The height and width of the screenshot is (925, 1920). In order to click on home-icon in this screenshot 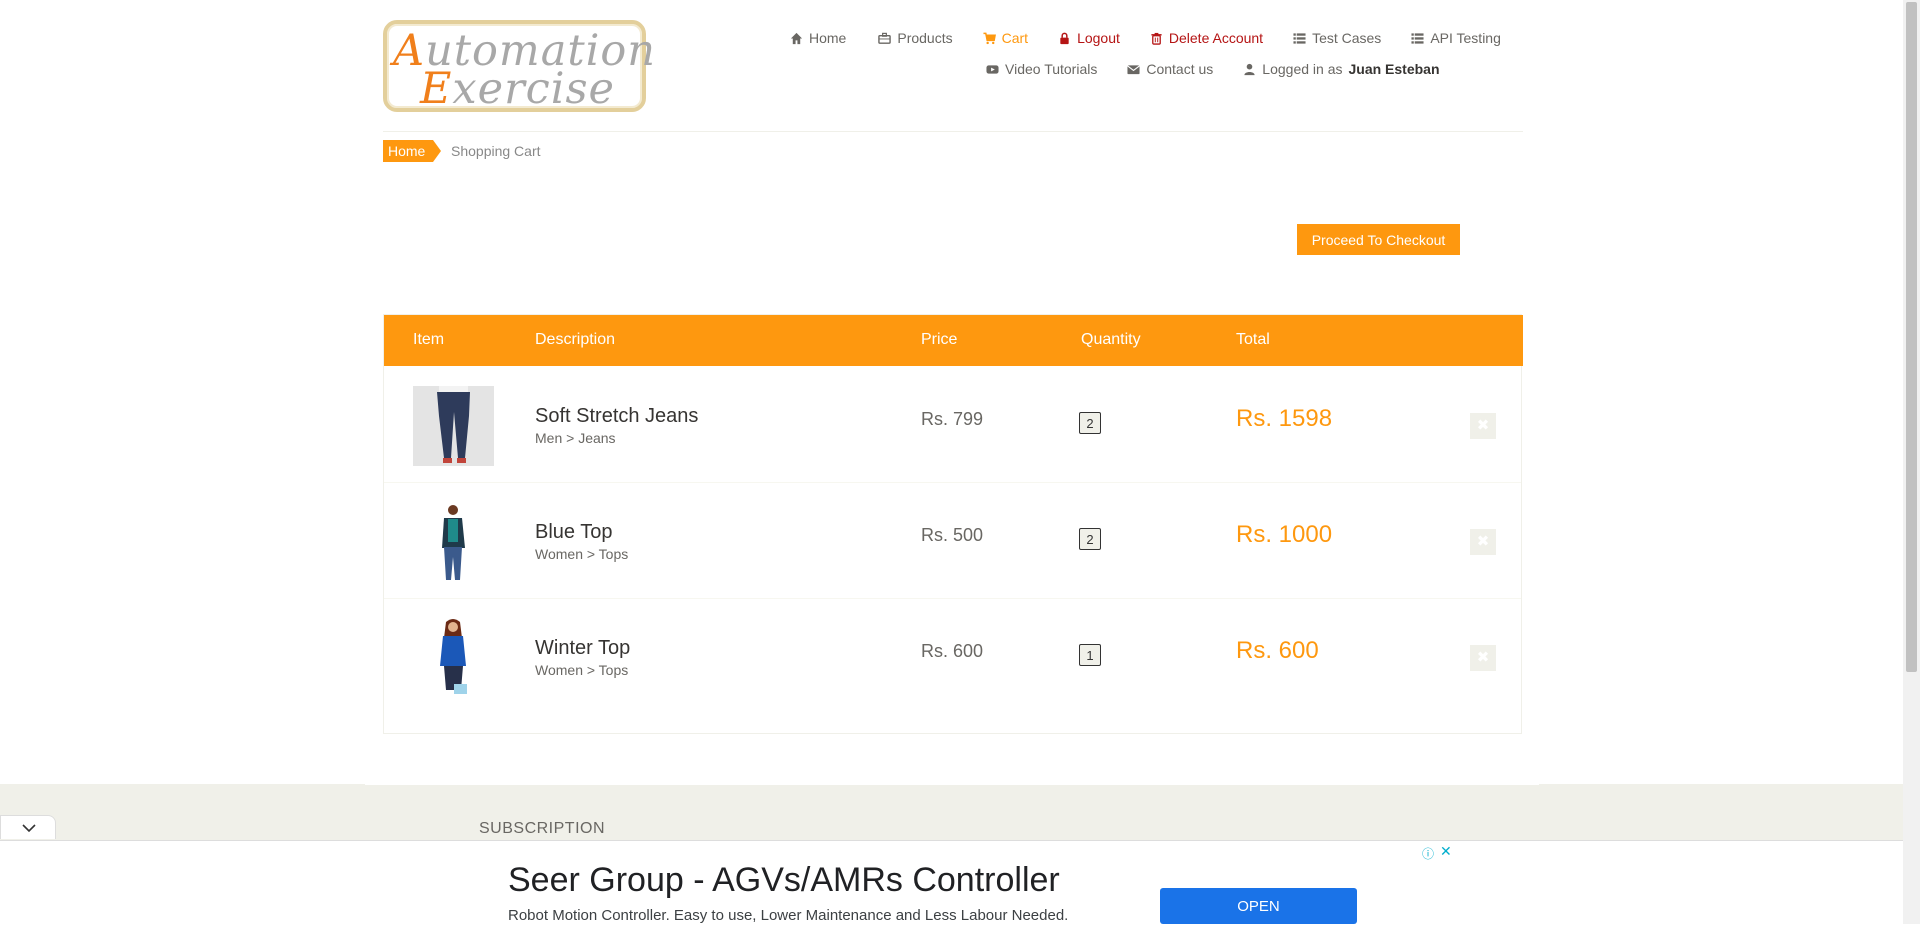, I will do `click(796, 38)`.